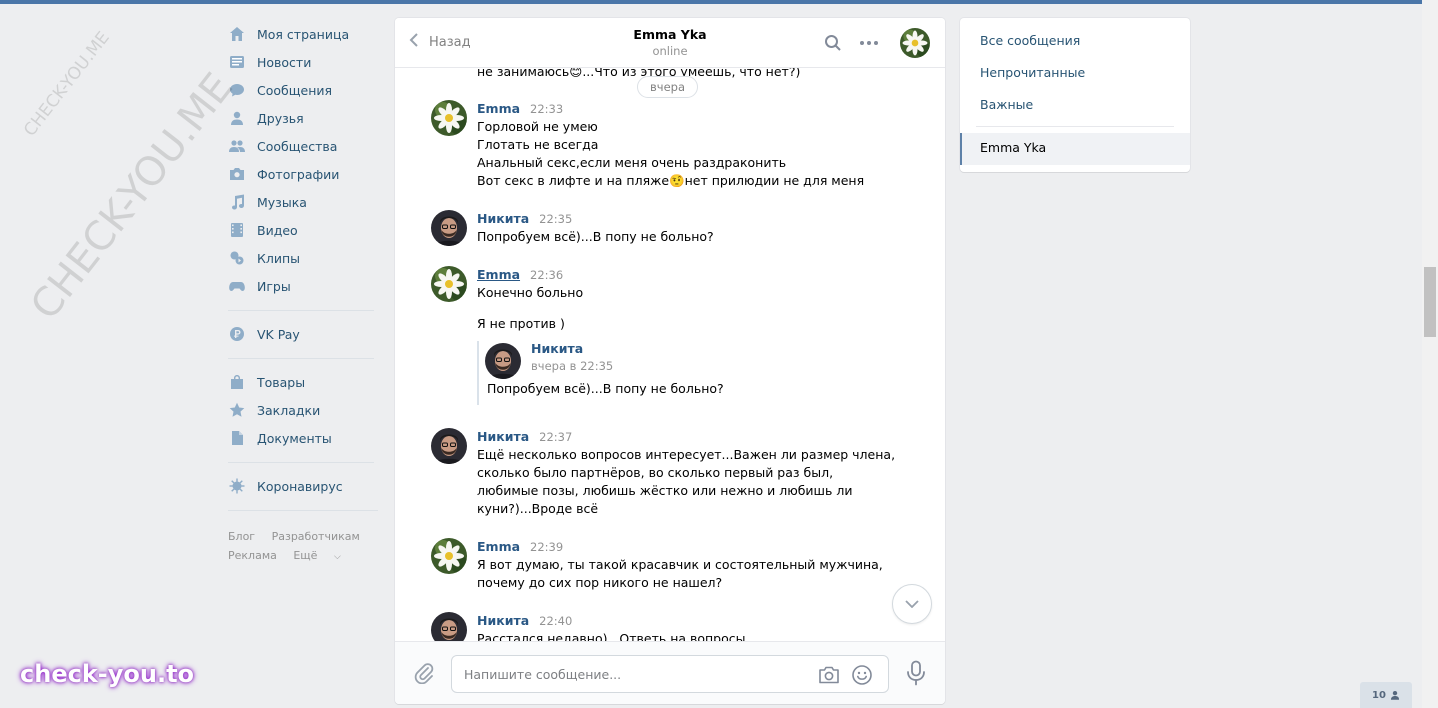 Image resolution: width=1438 pixels, height=708 pixels. Describe the element at coordinates (572, 366) in the screenshot. I see `forwarded-date: вчера в 22:35` at that location.